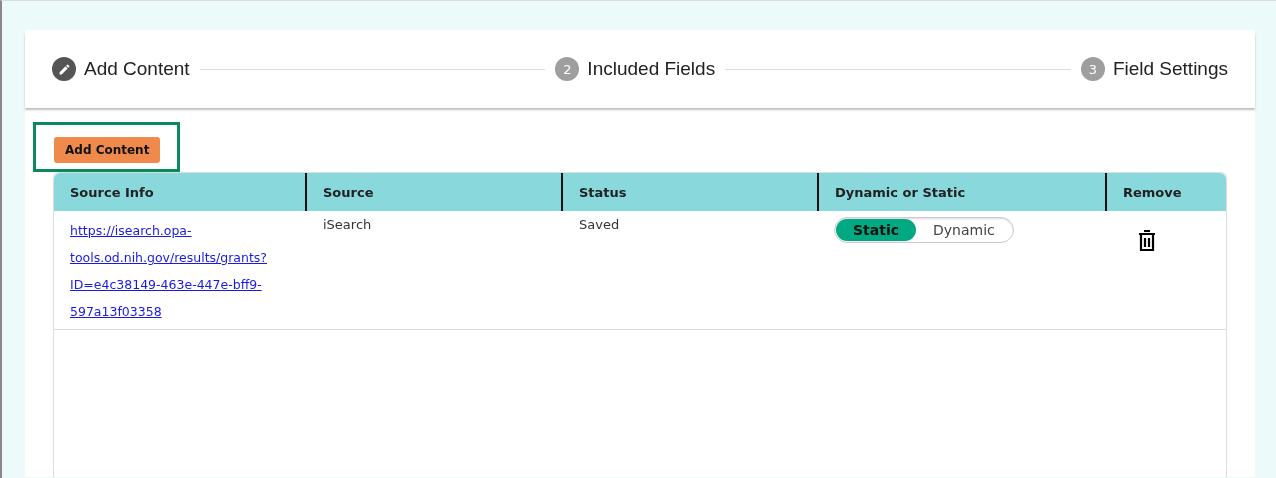 The width and height of the screenshot is (1276, 478). What do you see at coordinates (1147, 241) in the screenshot?
I see `trash-icon` at bounding box center [1147, 241].